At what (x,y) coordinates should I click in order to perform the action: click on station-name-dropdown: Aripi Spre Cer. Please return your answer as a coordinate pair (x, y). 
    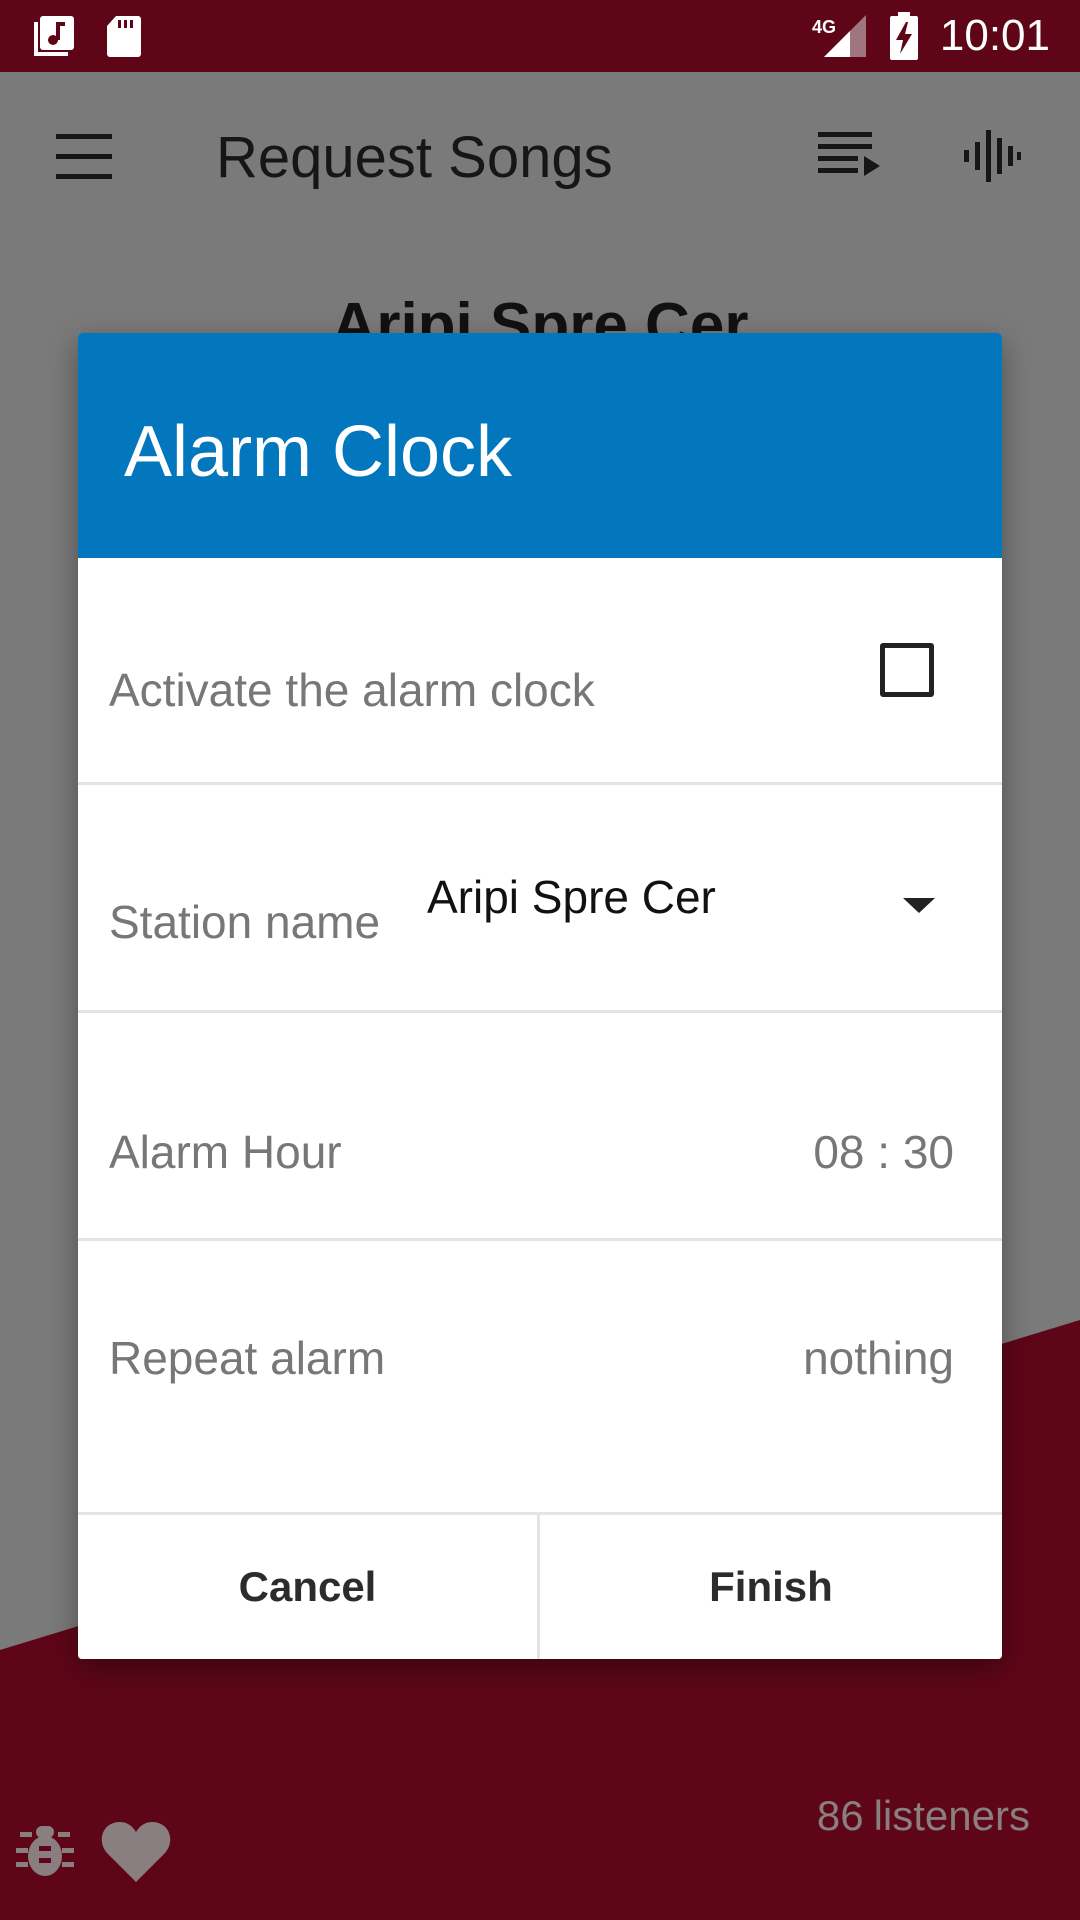
    Looking at the image, I should click on (697, 905).